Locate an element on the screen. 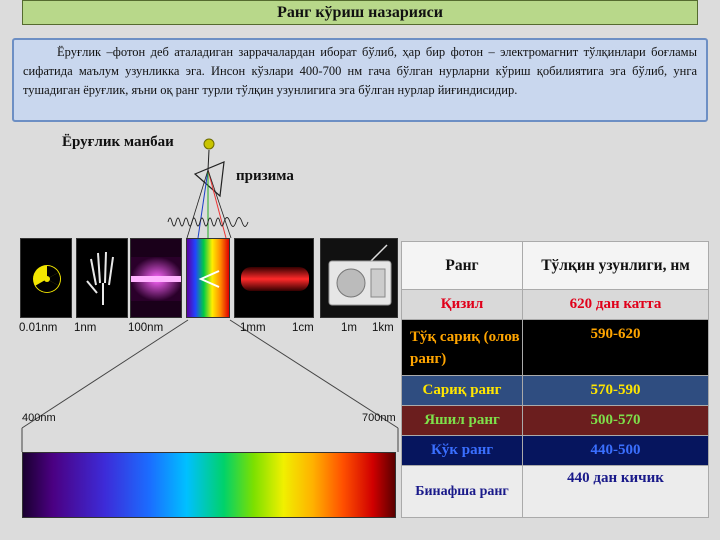 This screenshot has height=540, width=720. light-source-icon is located at coordinates (209, 144).